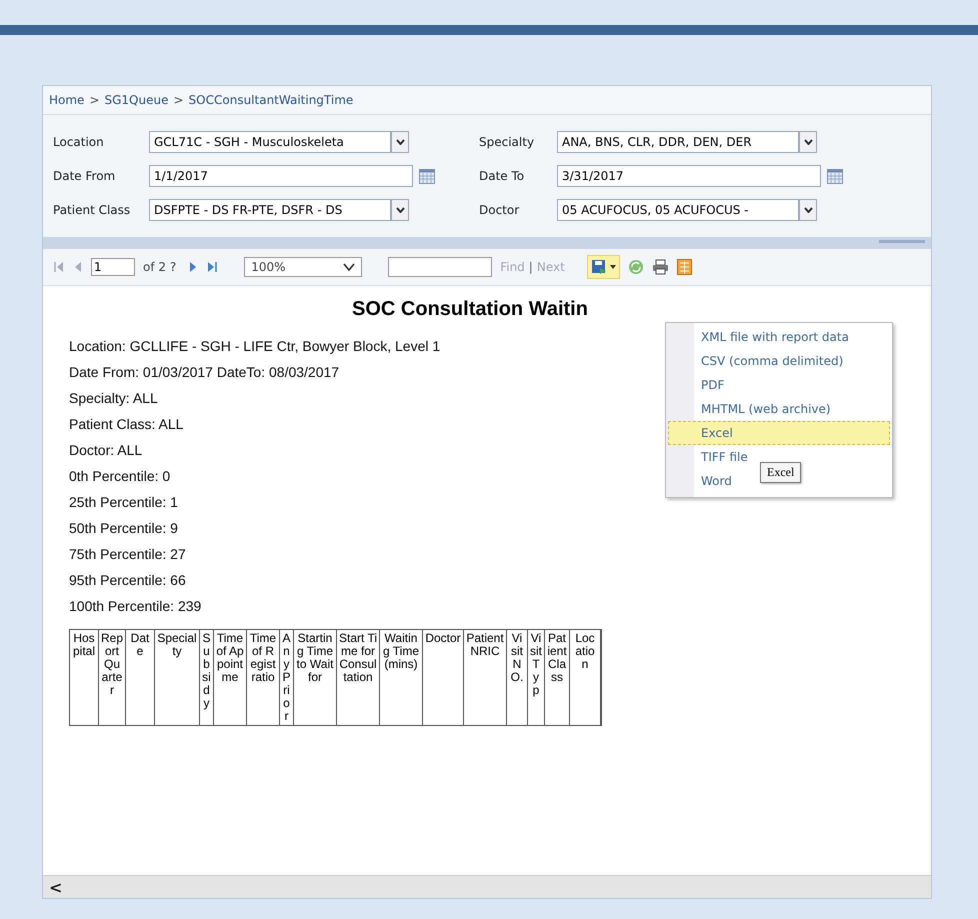 Image resolution: width=978 pixels, height=919 pixels. I want to click on column-header: Location, so click(585, 677).